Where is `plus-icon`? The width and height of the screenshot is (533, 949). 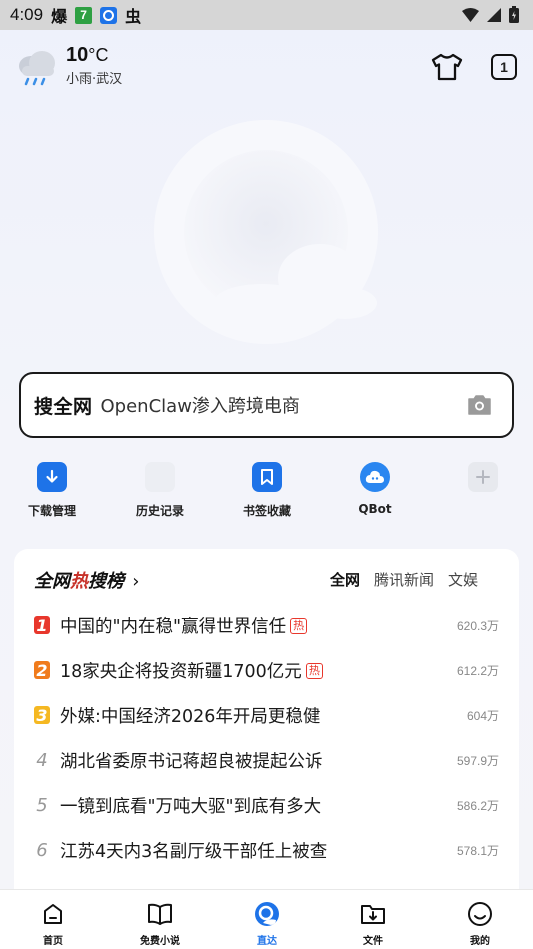 plus-icon is located at coordinates (483, 477).